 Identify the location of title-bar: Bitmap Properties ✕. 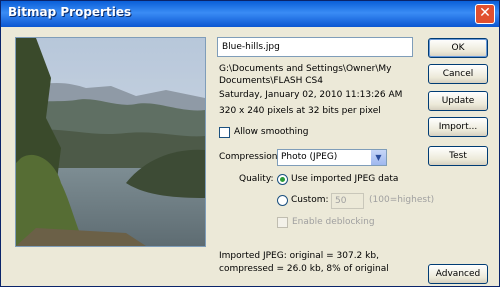
(250, 14).